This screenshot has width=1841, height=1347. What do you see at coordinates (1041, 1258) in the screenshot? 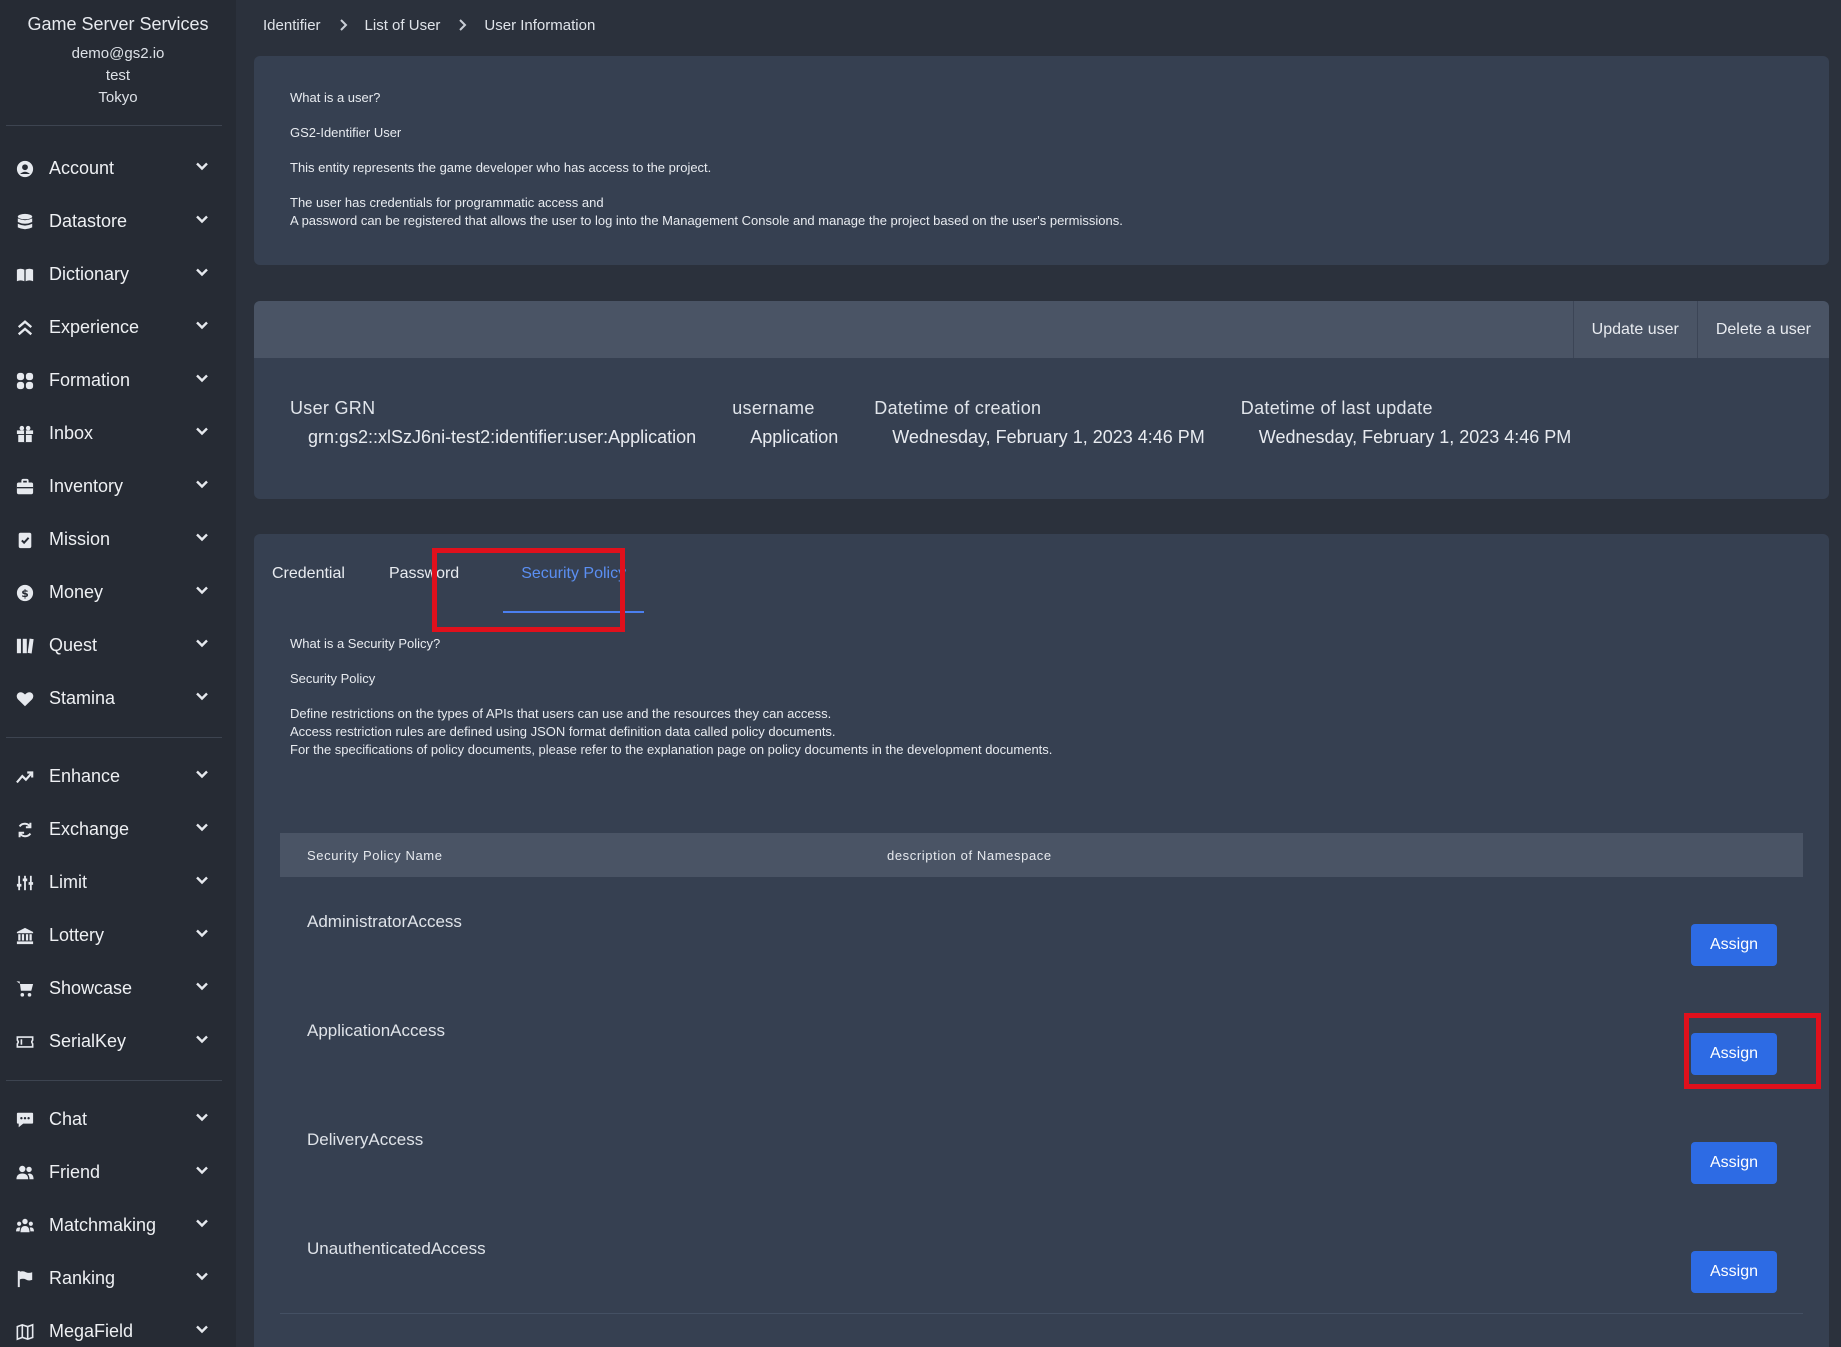
I see `table-row: UnauthenticatedAccess Assign` at bounding box center [1041, 1258].